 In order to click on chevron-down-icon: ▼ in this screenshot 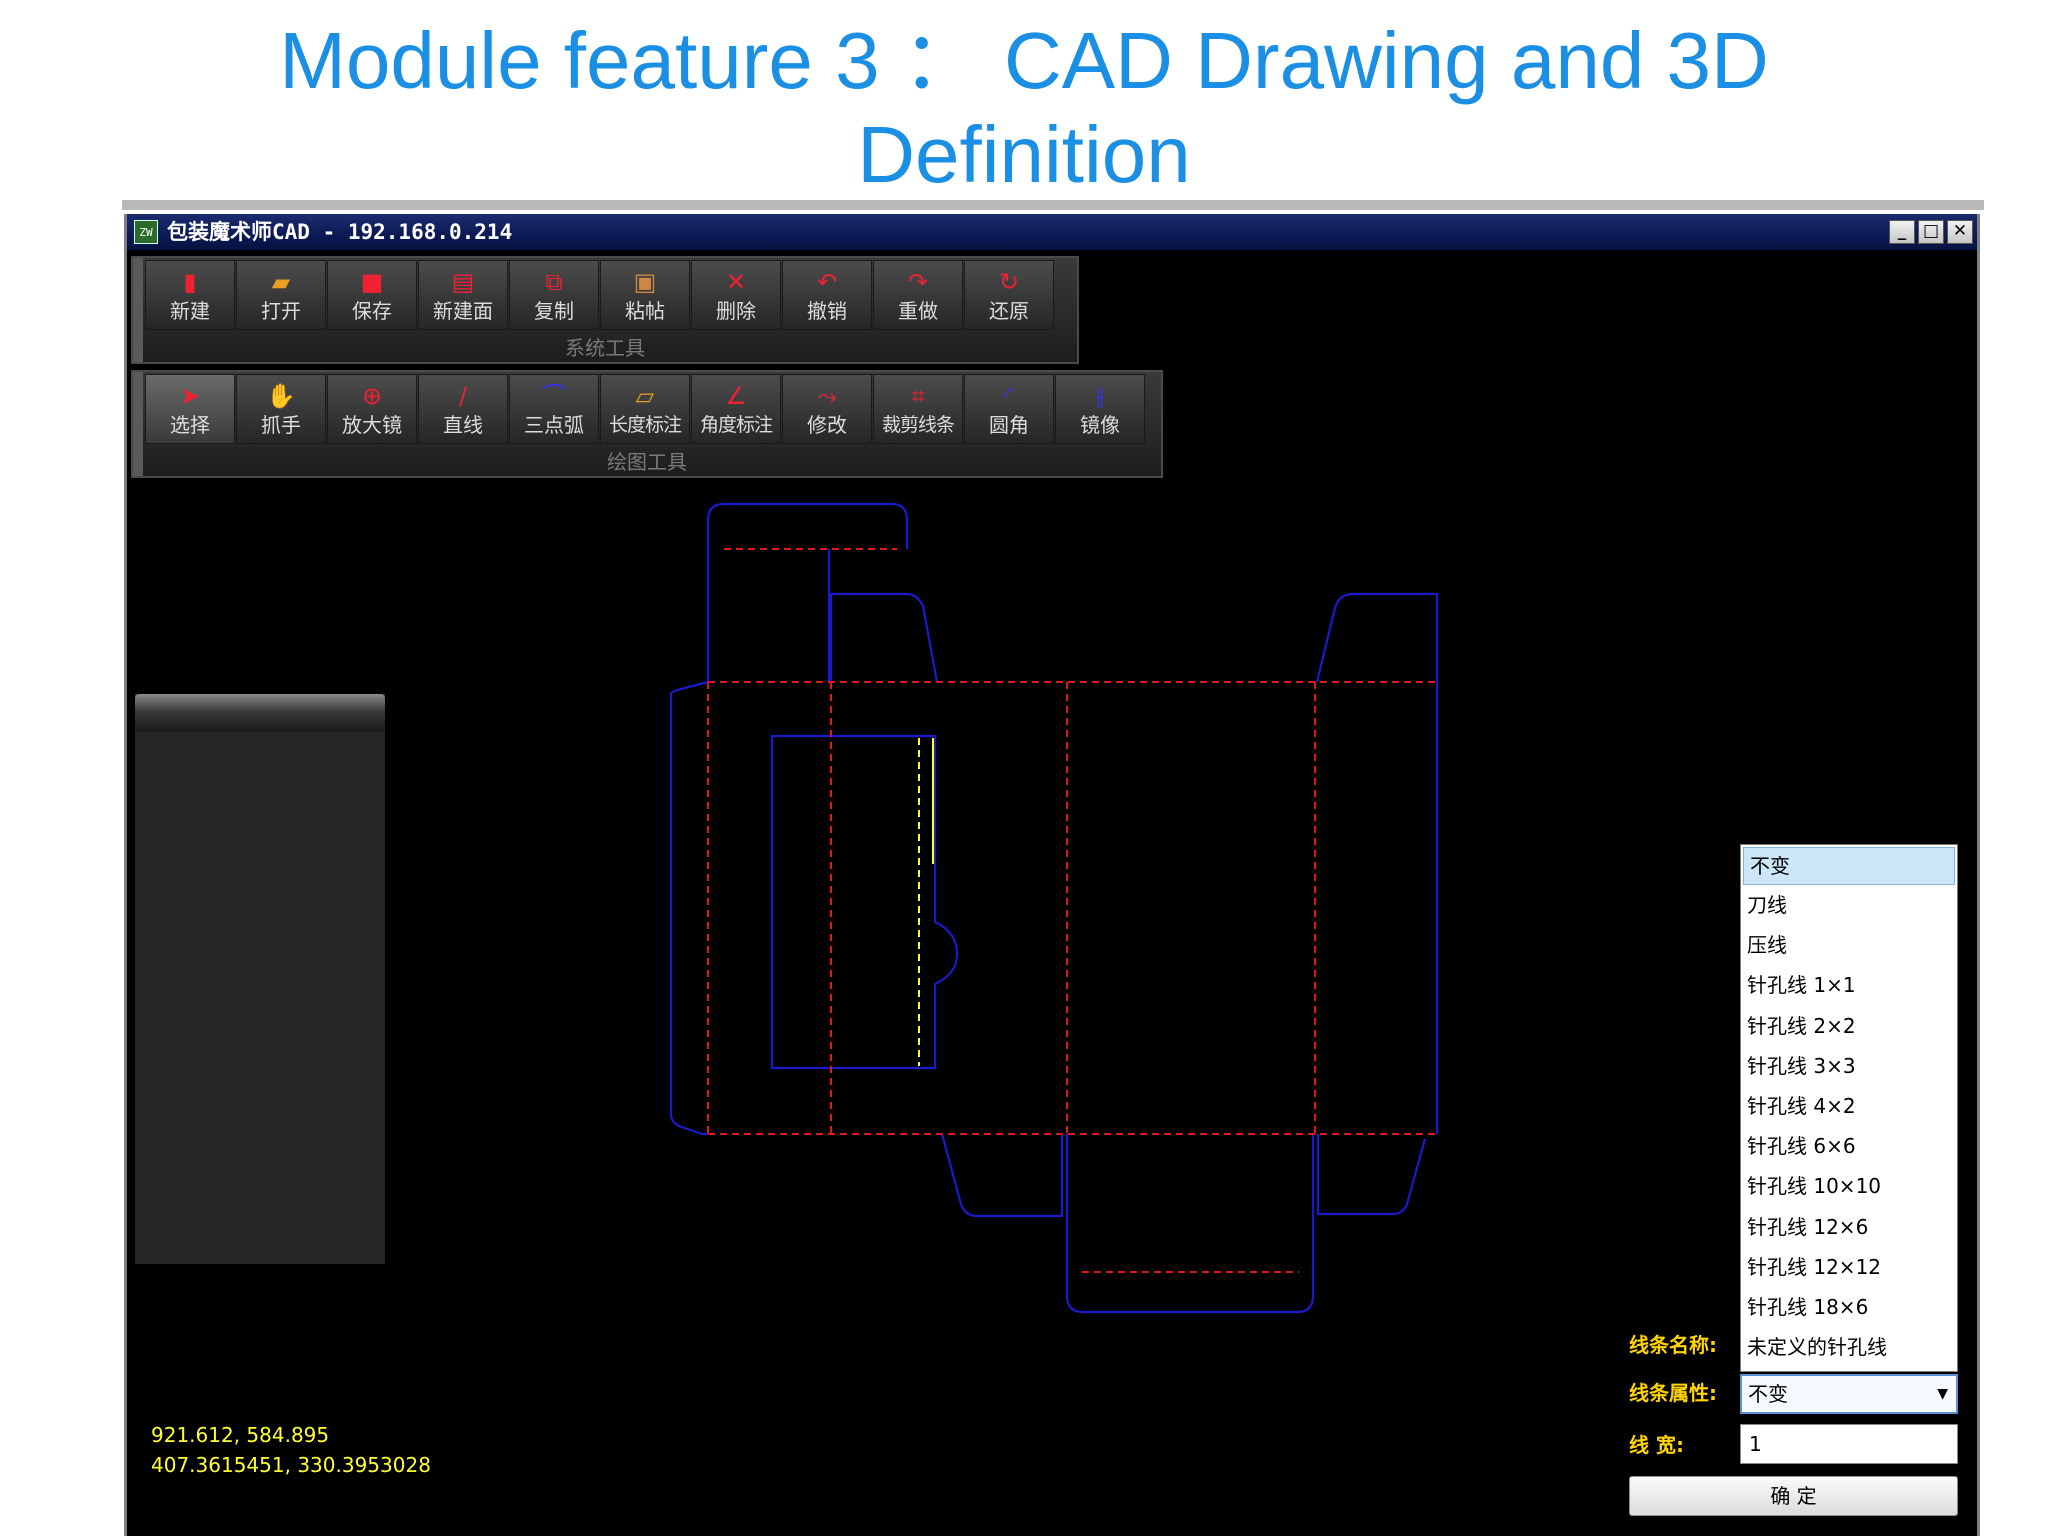, I will do `click(1942, 1394)`.